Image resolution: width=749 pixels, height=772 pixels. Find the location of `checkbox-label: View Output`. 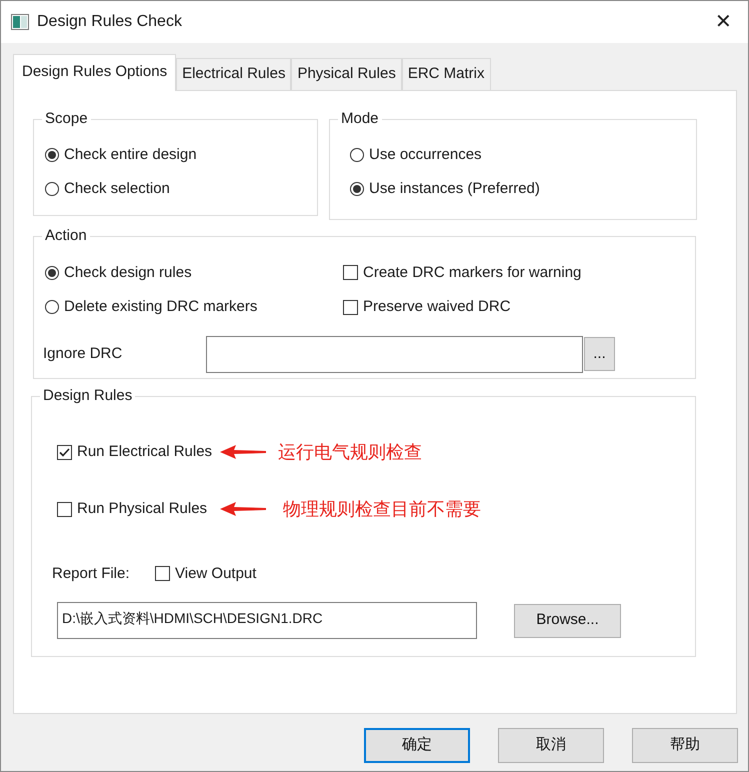

checkbox-label: View Output is located at coordinates (215, 574).